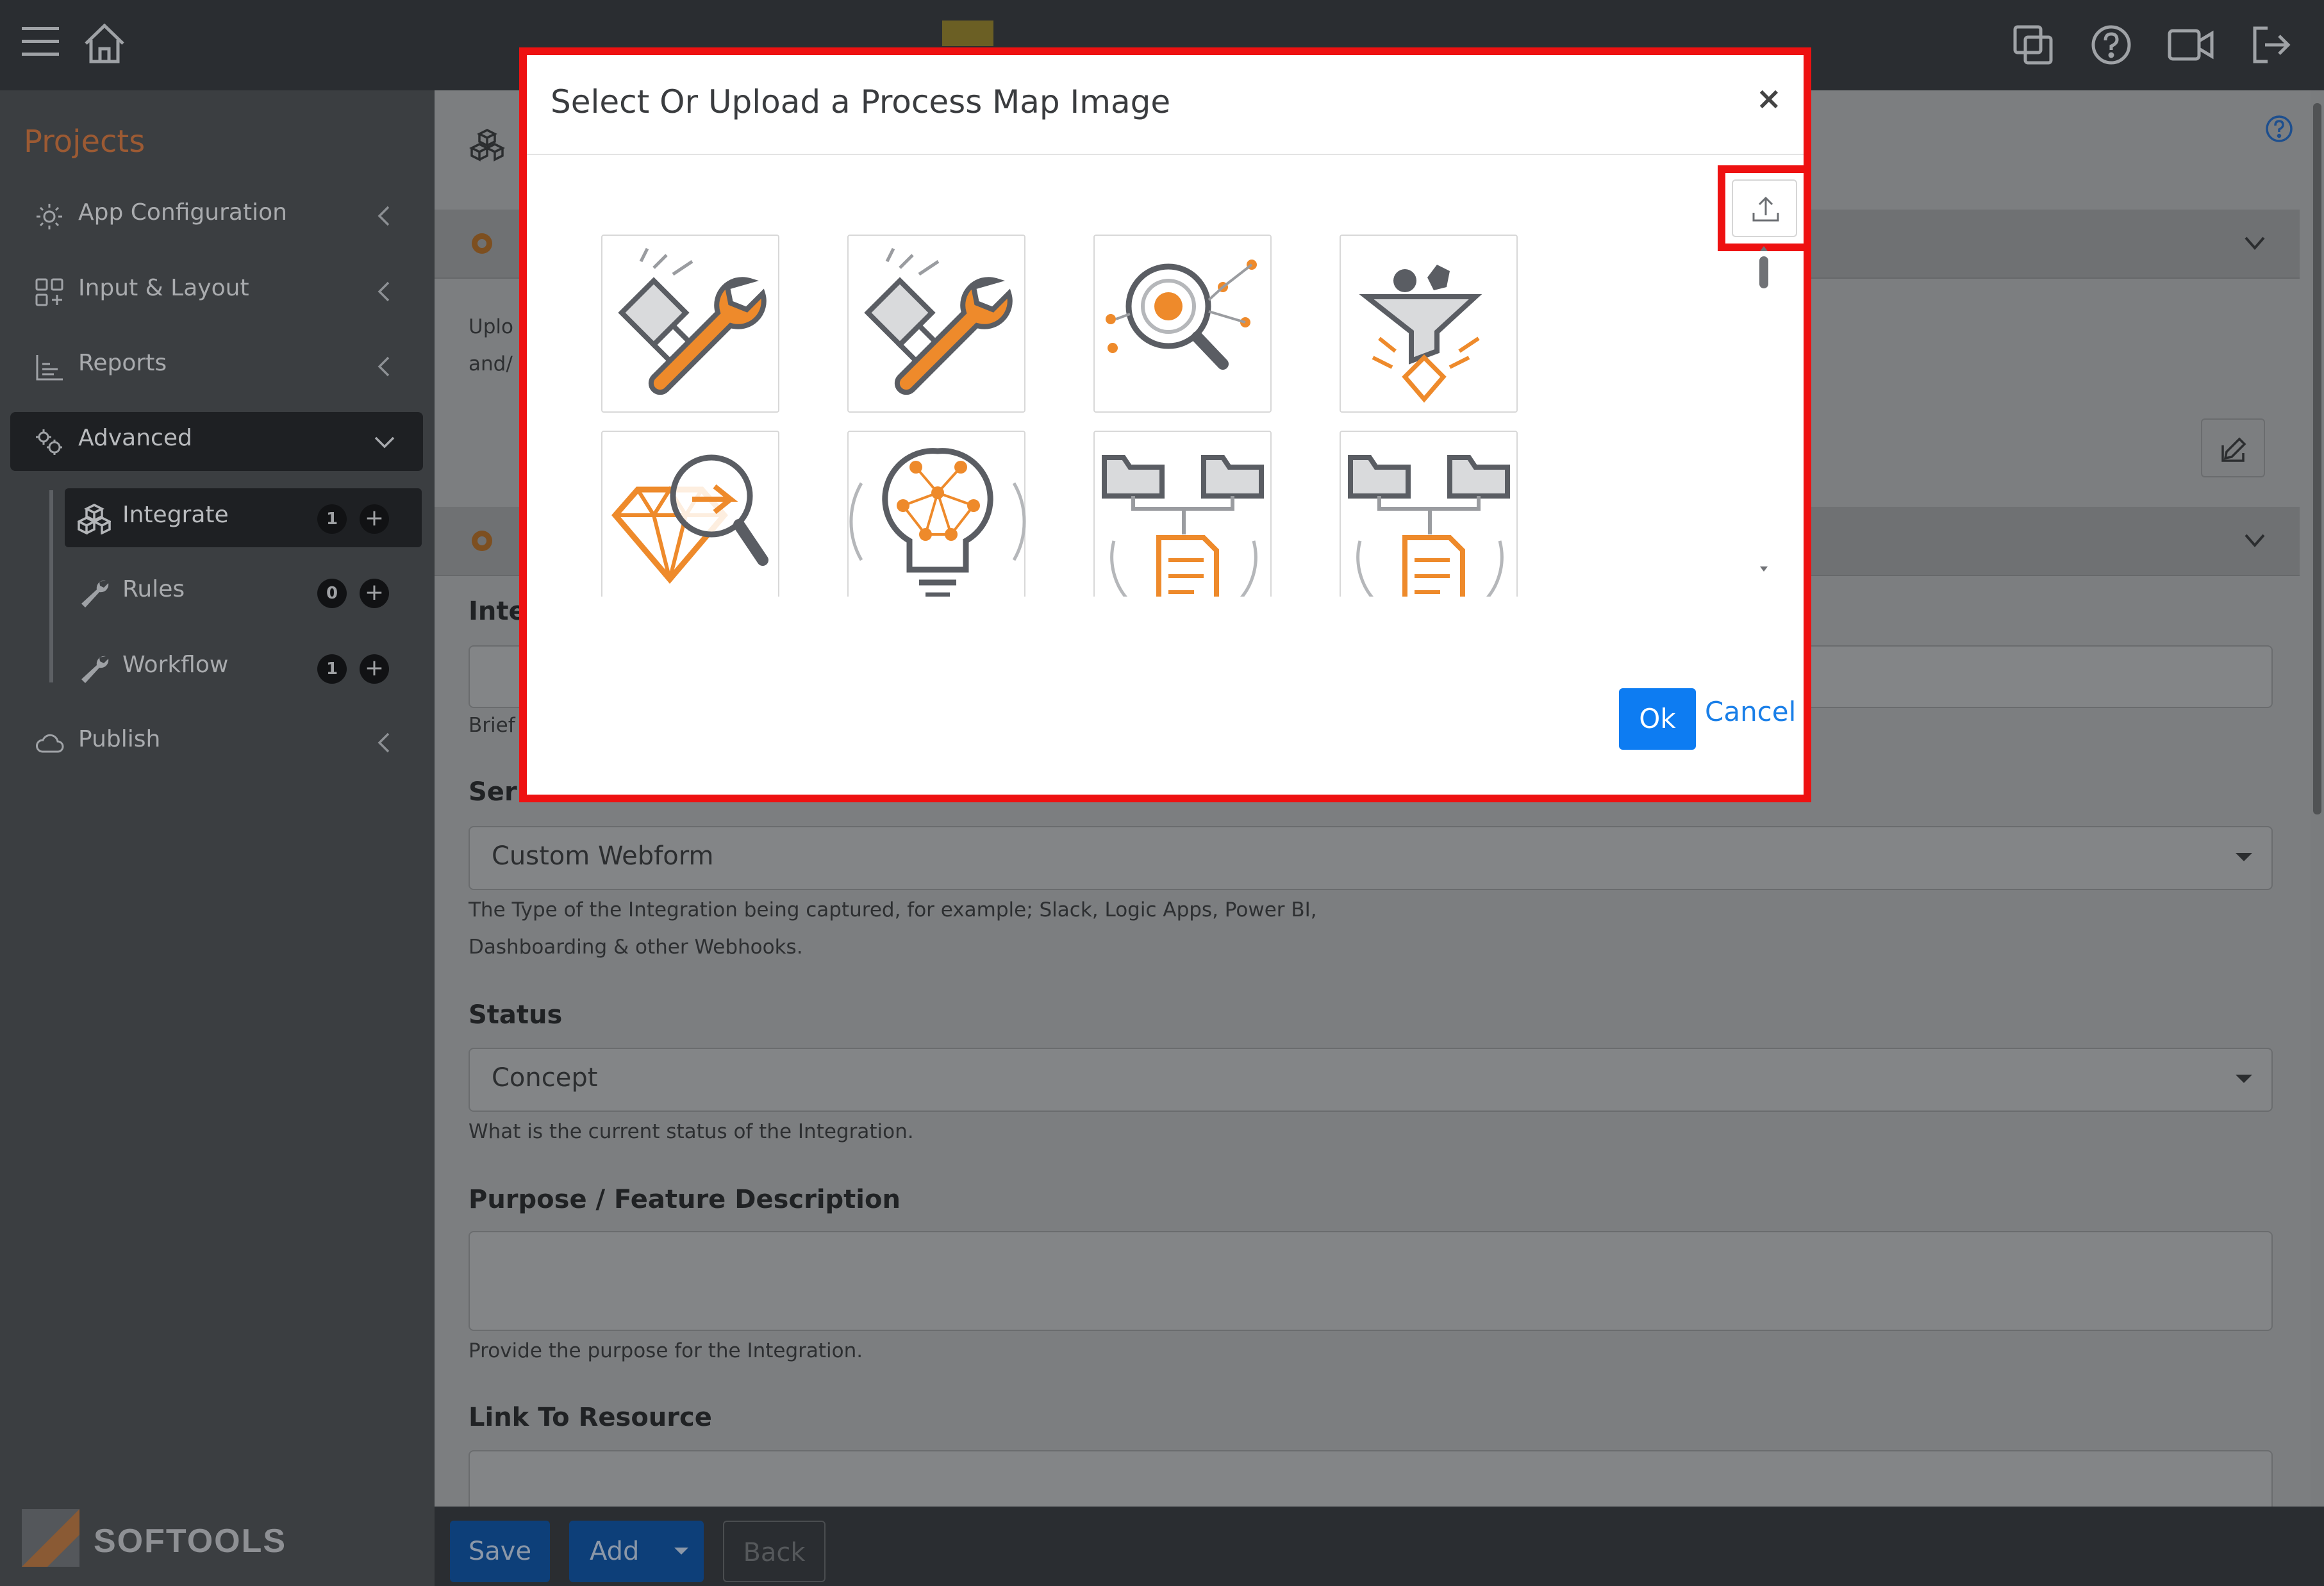 Image resolution: width=2324 pixels, height=1586 pixels. What do you see at coordinates (135, 438) in the screenshot?
I see `sidebar-item-label: Advanced` at bounding box center [135, 438].